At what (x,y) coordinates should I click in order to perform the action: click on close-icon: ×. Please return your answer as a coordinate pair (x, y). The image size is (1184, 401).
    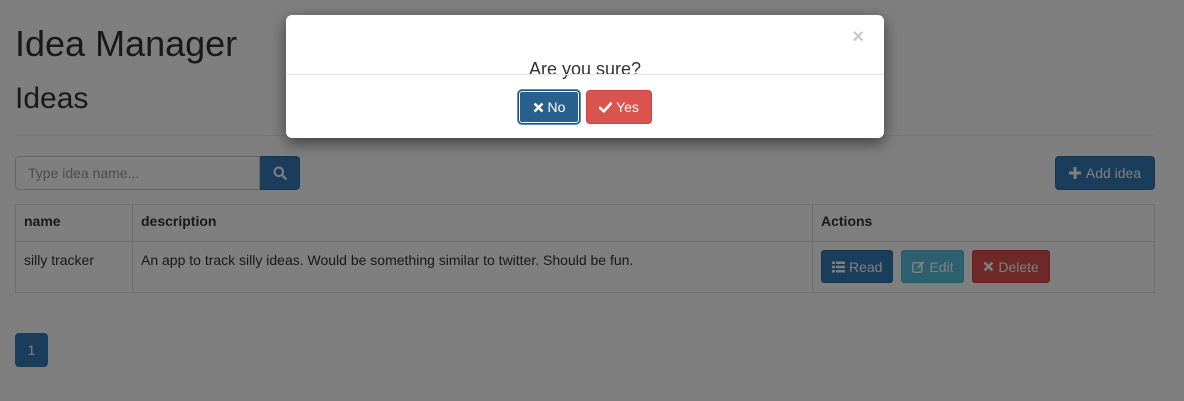
    Looking at the image, I should click on (858, 37).